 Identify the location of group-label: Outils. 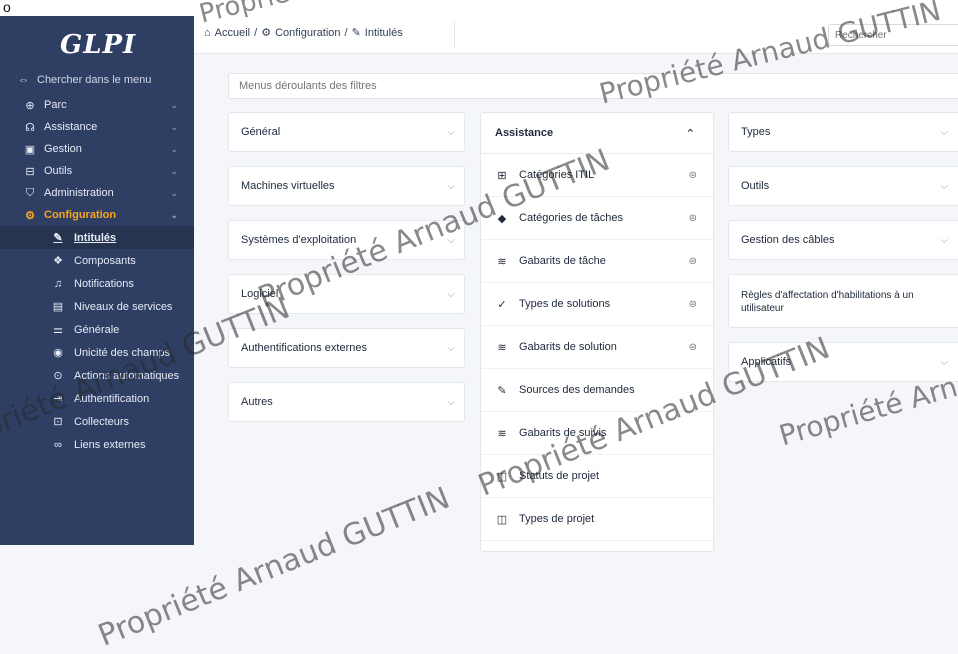
(755, 186).